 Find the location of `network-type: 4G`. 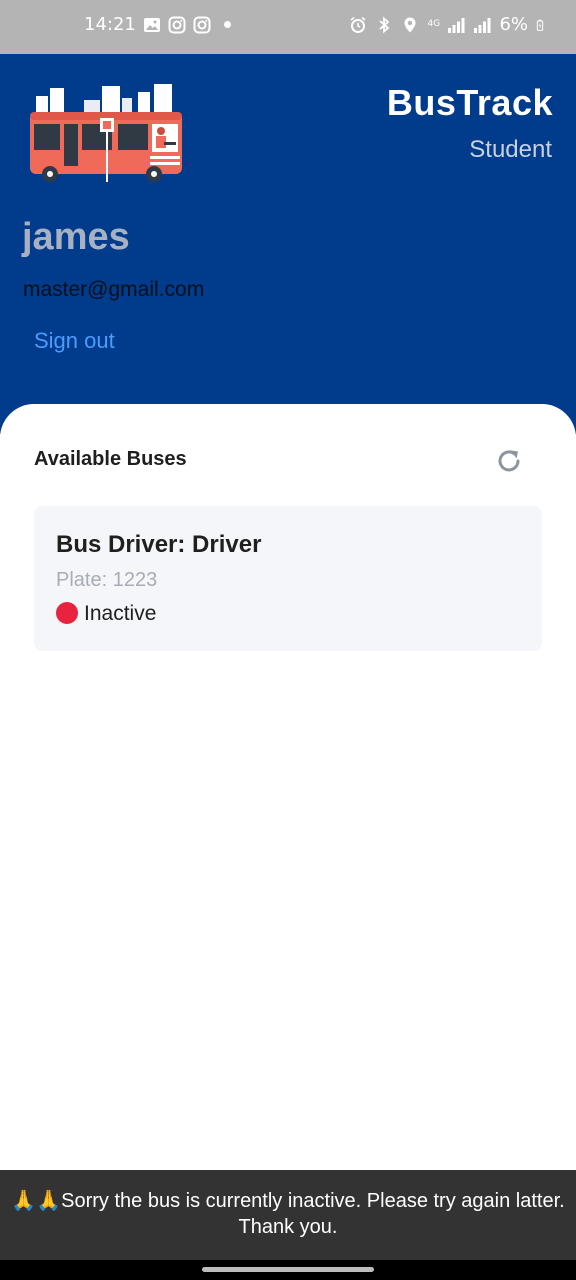

network-type: 4G is located at coordinates (434, 24).